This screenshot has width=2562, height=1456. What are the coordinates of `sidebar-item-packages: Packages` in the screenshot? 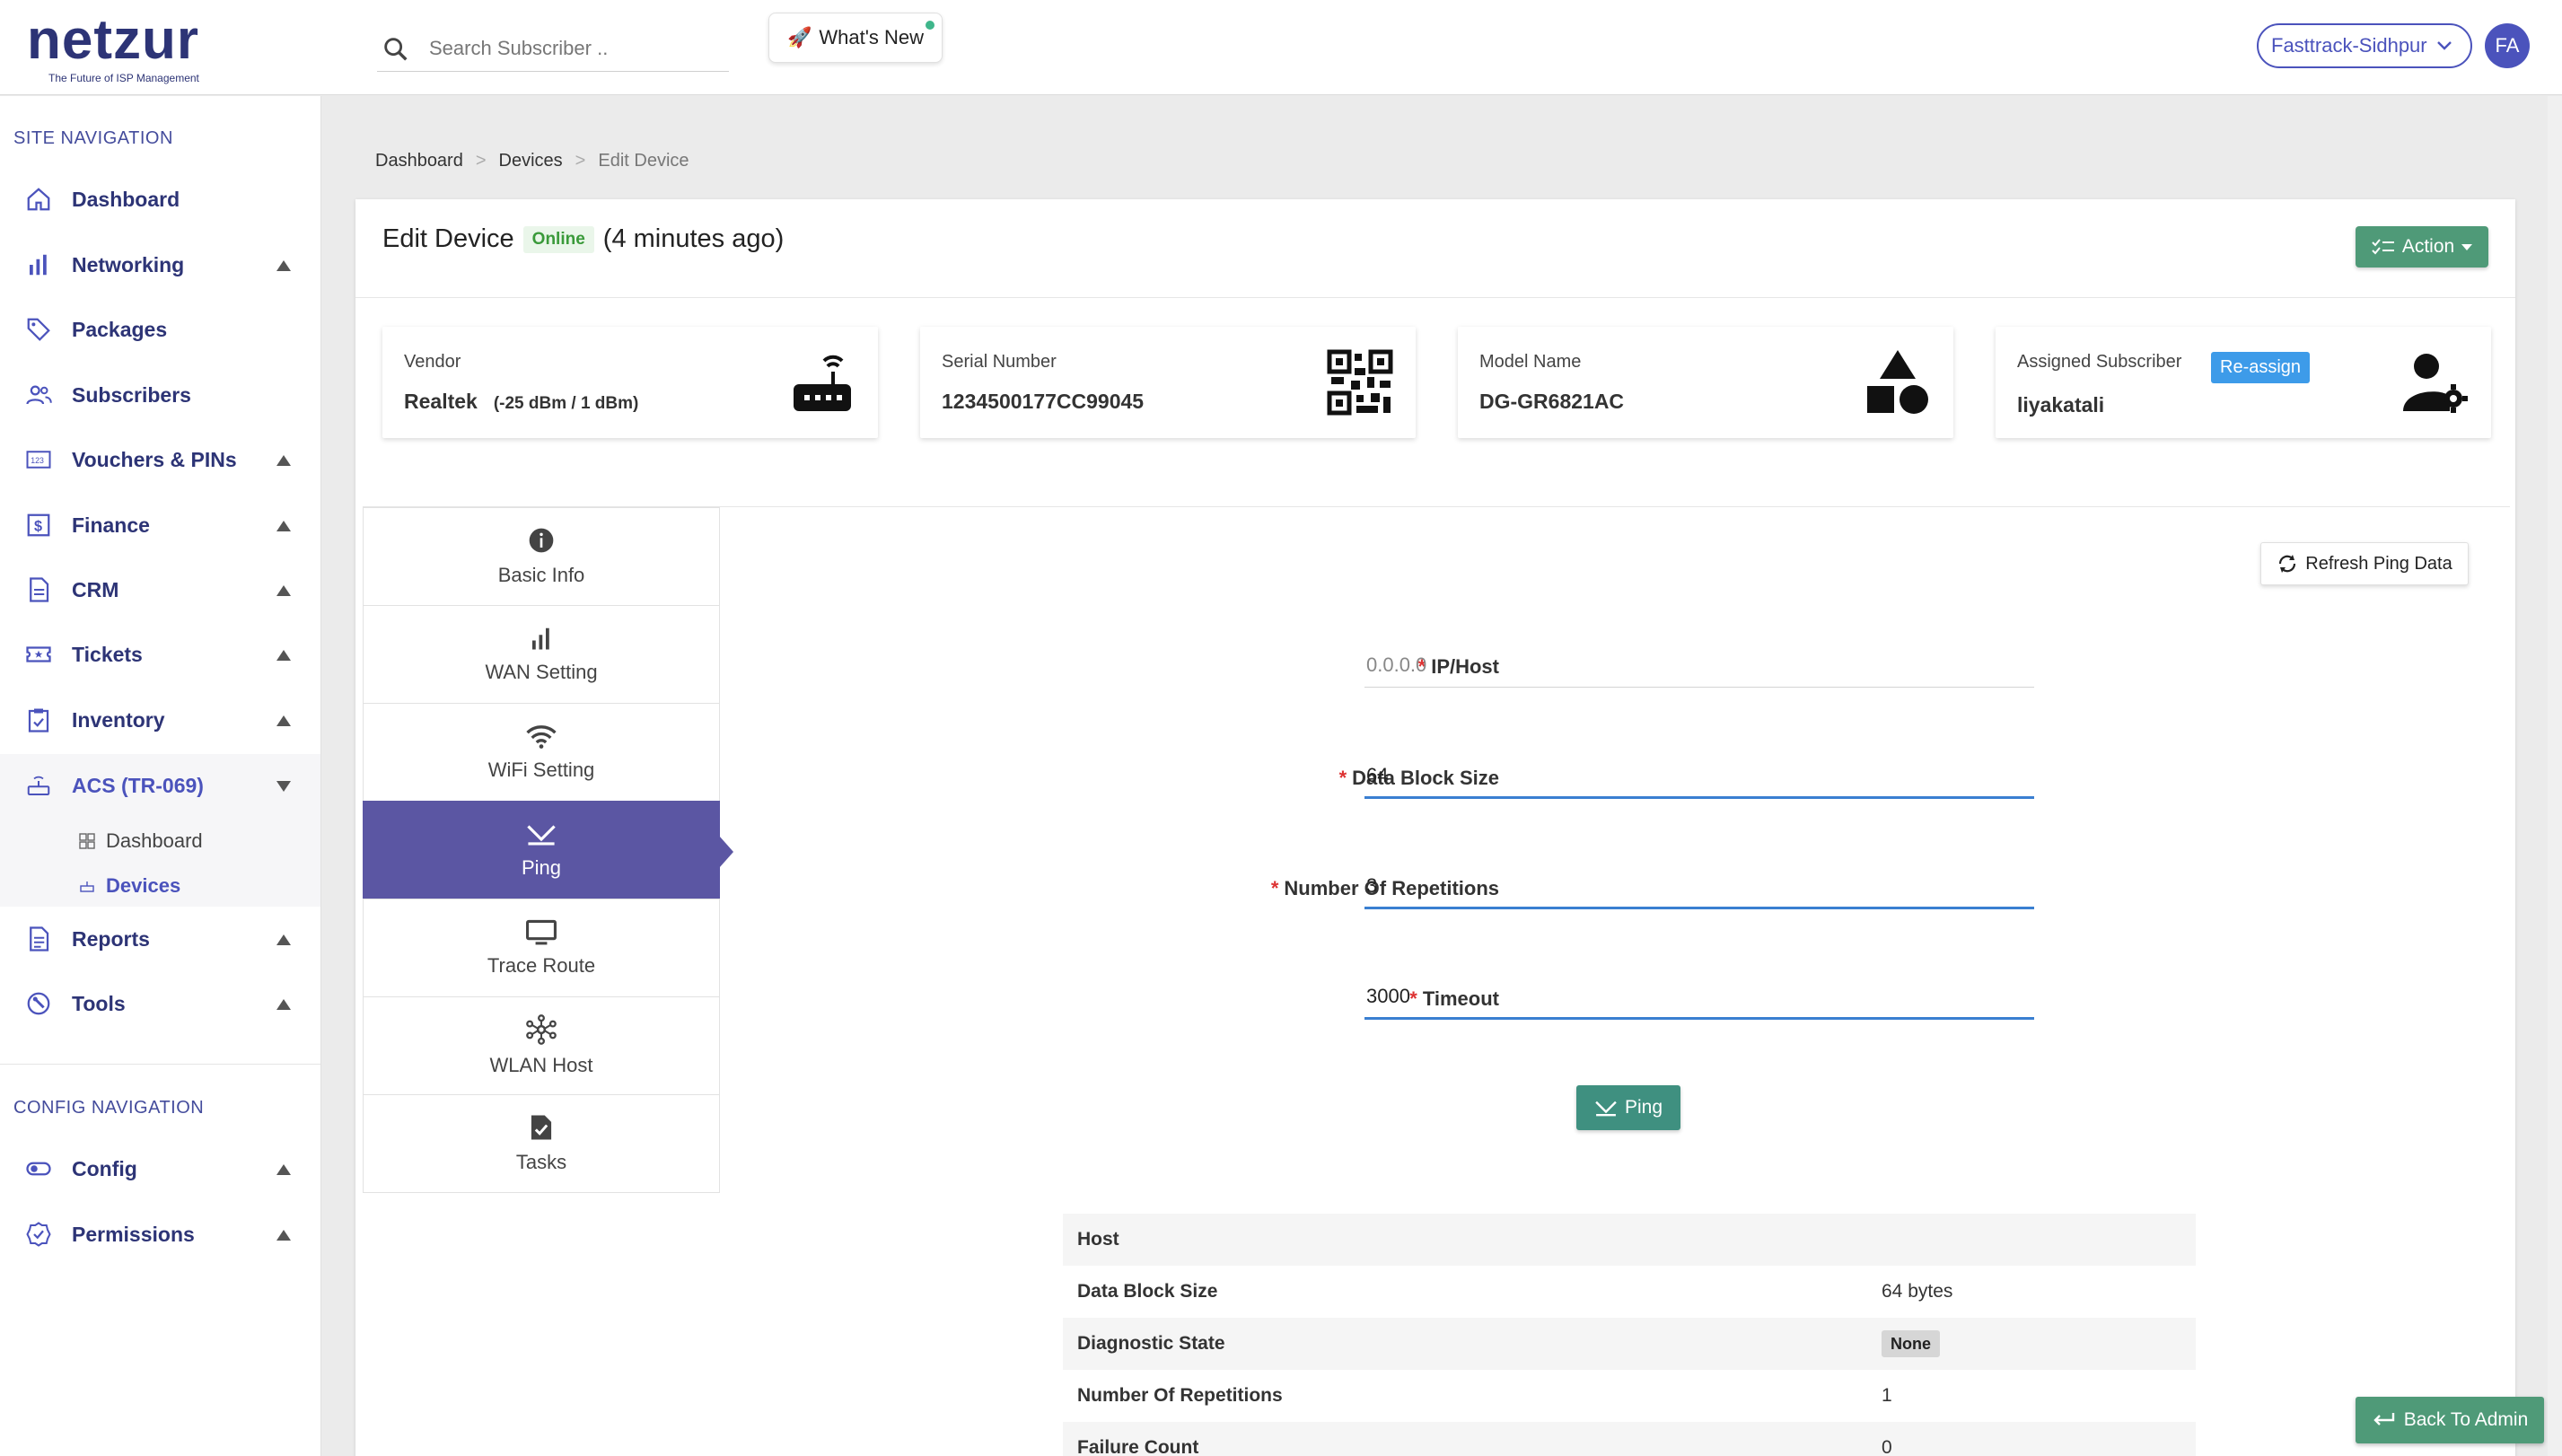 It's located at (160, 329).